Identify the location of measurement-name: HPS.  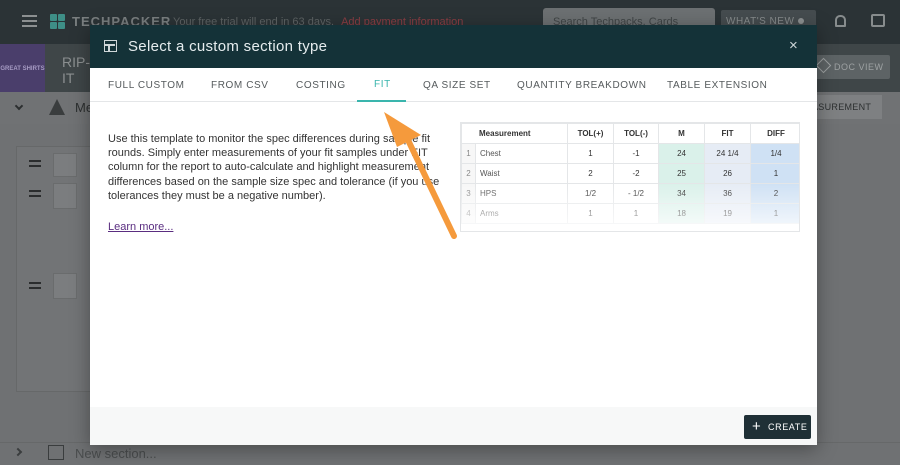
(521, 193).